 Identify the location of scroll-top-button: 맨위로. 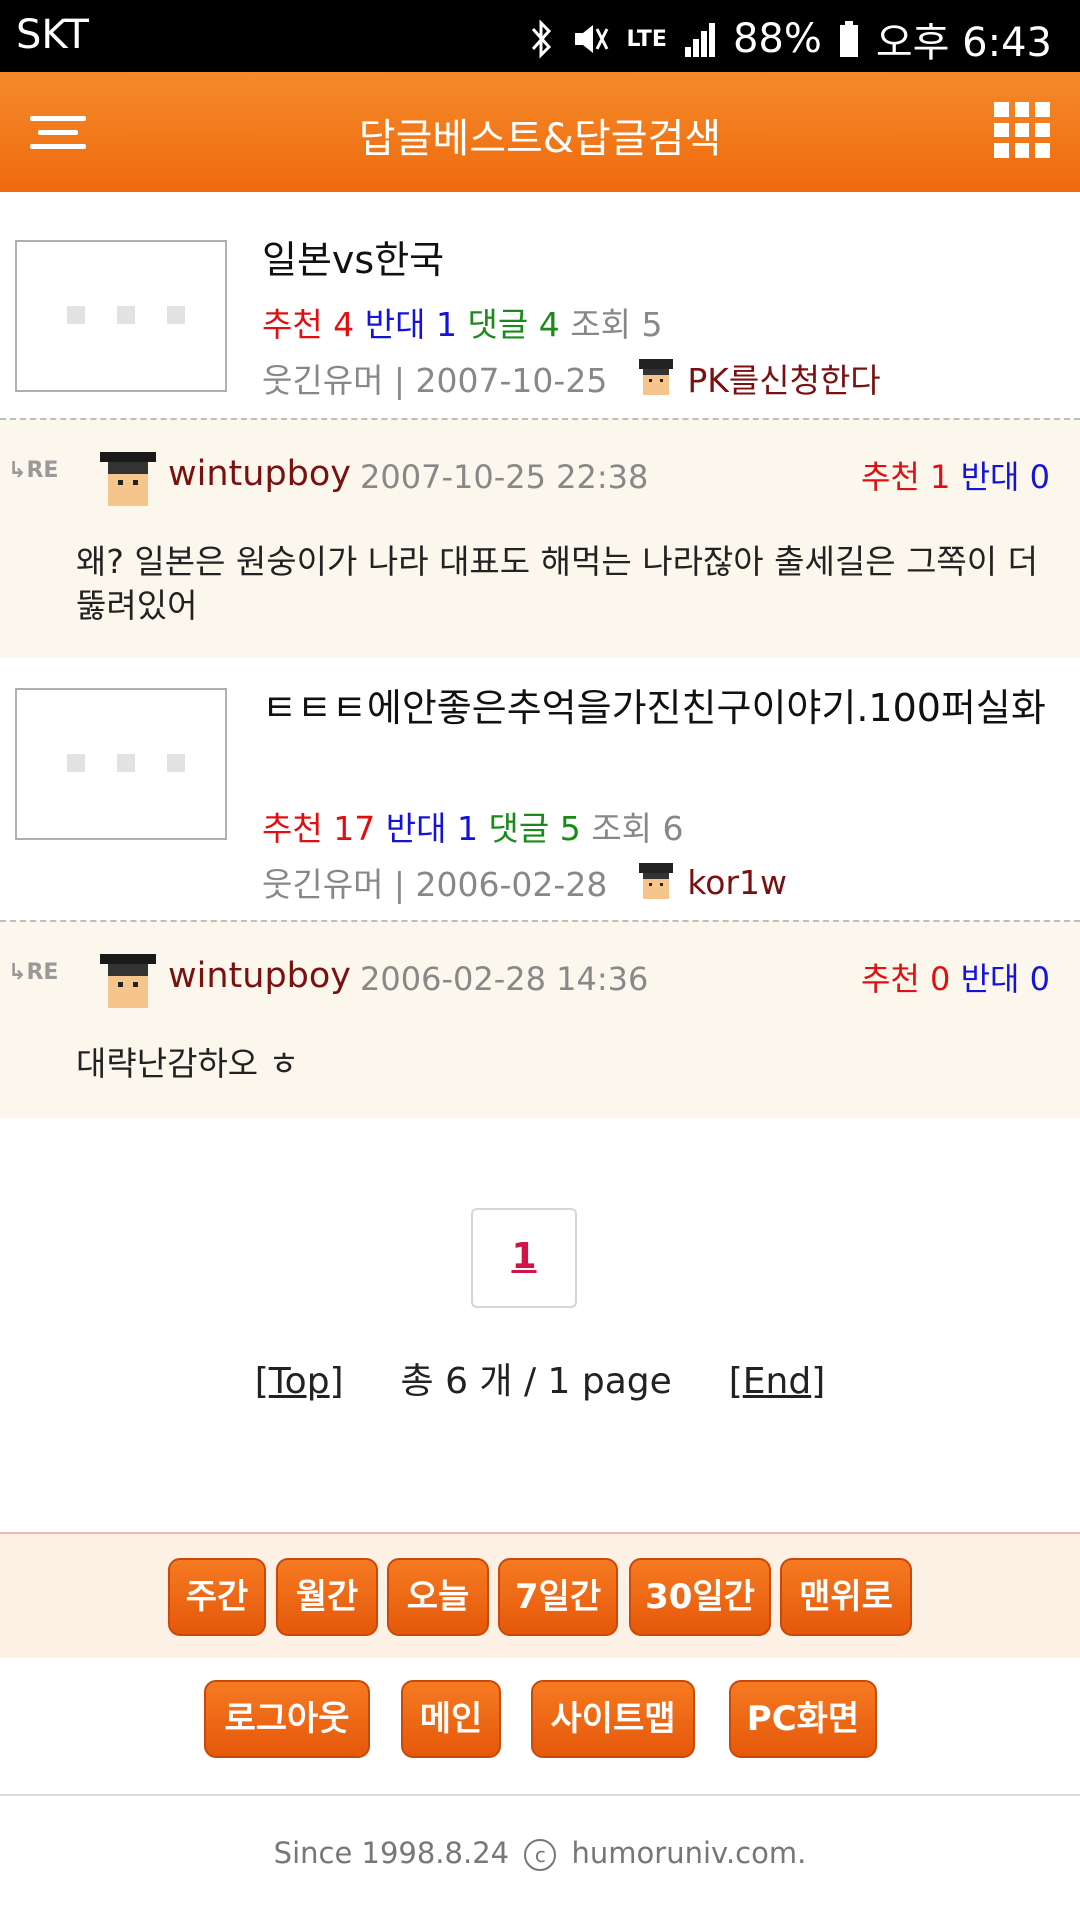
(846, 1597).